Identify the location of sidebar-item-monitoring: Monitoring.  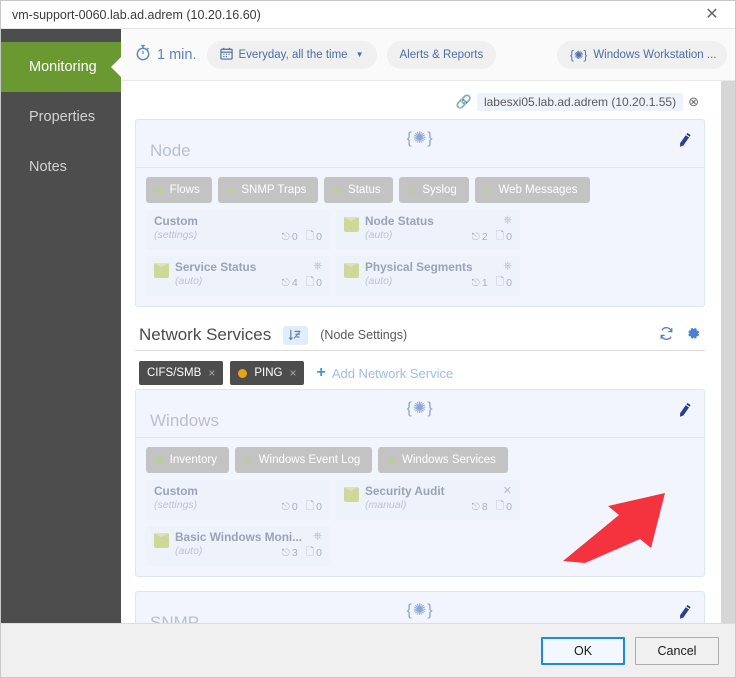
(61, 67).